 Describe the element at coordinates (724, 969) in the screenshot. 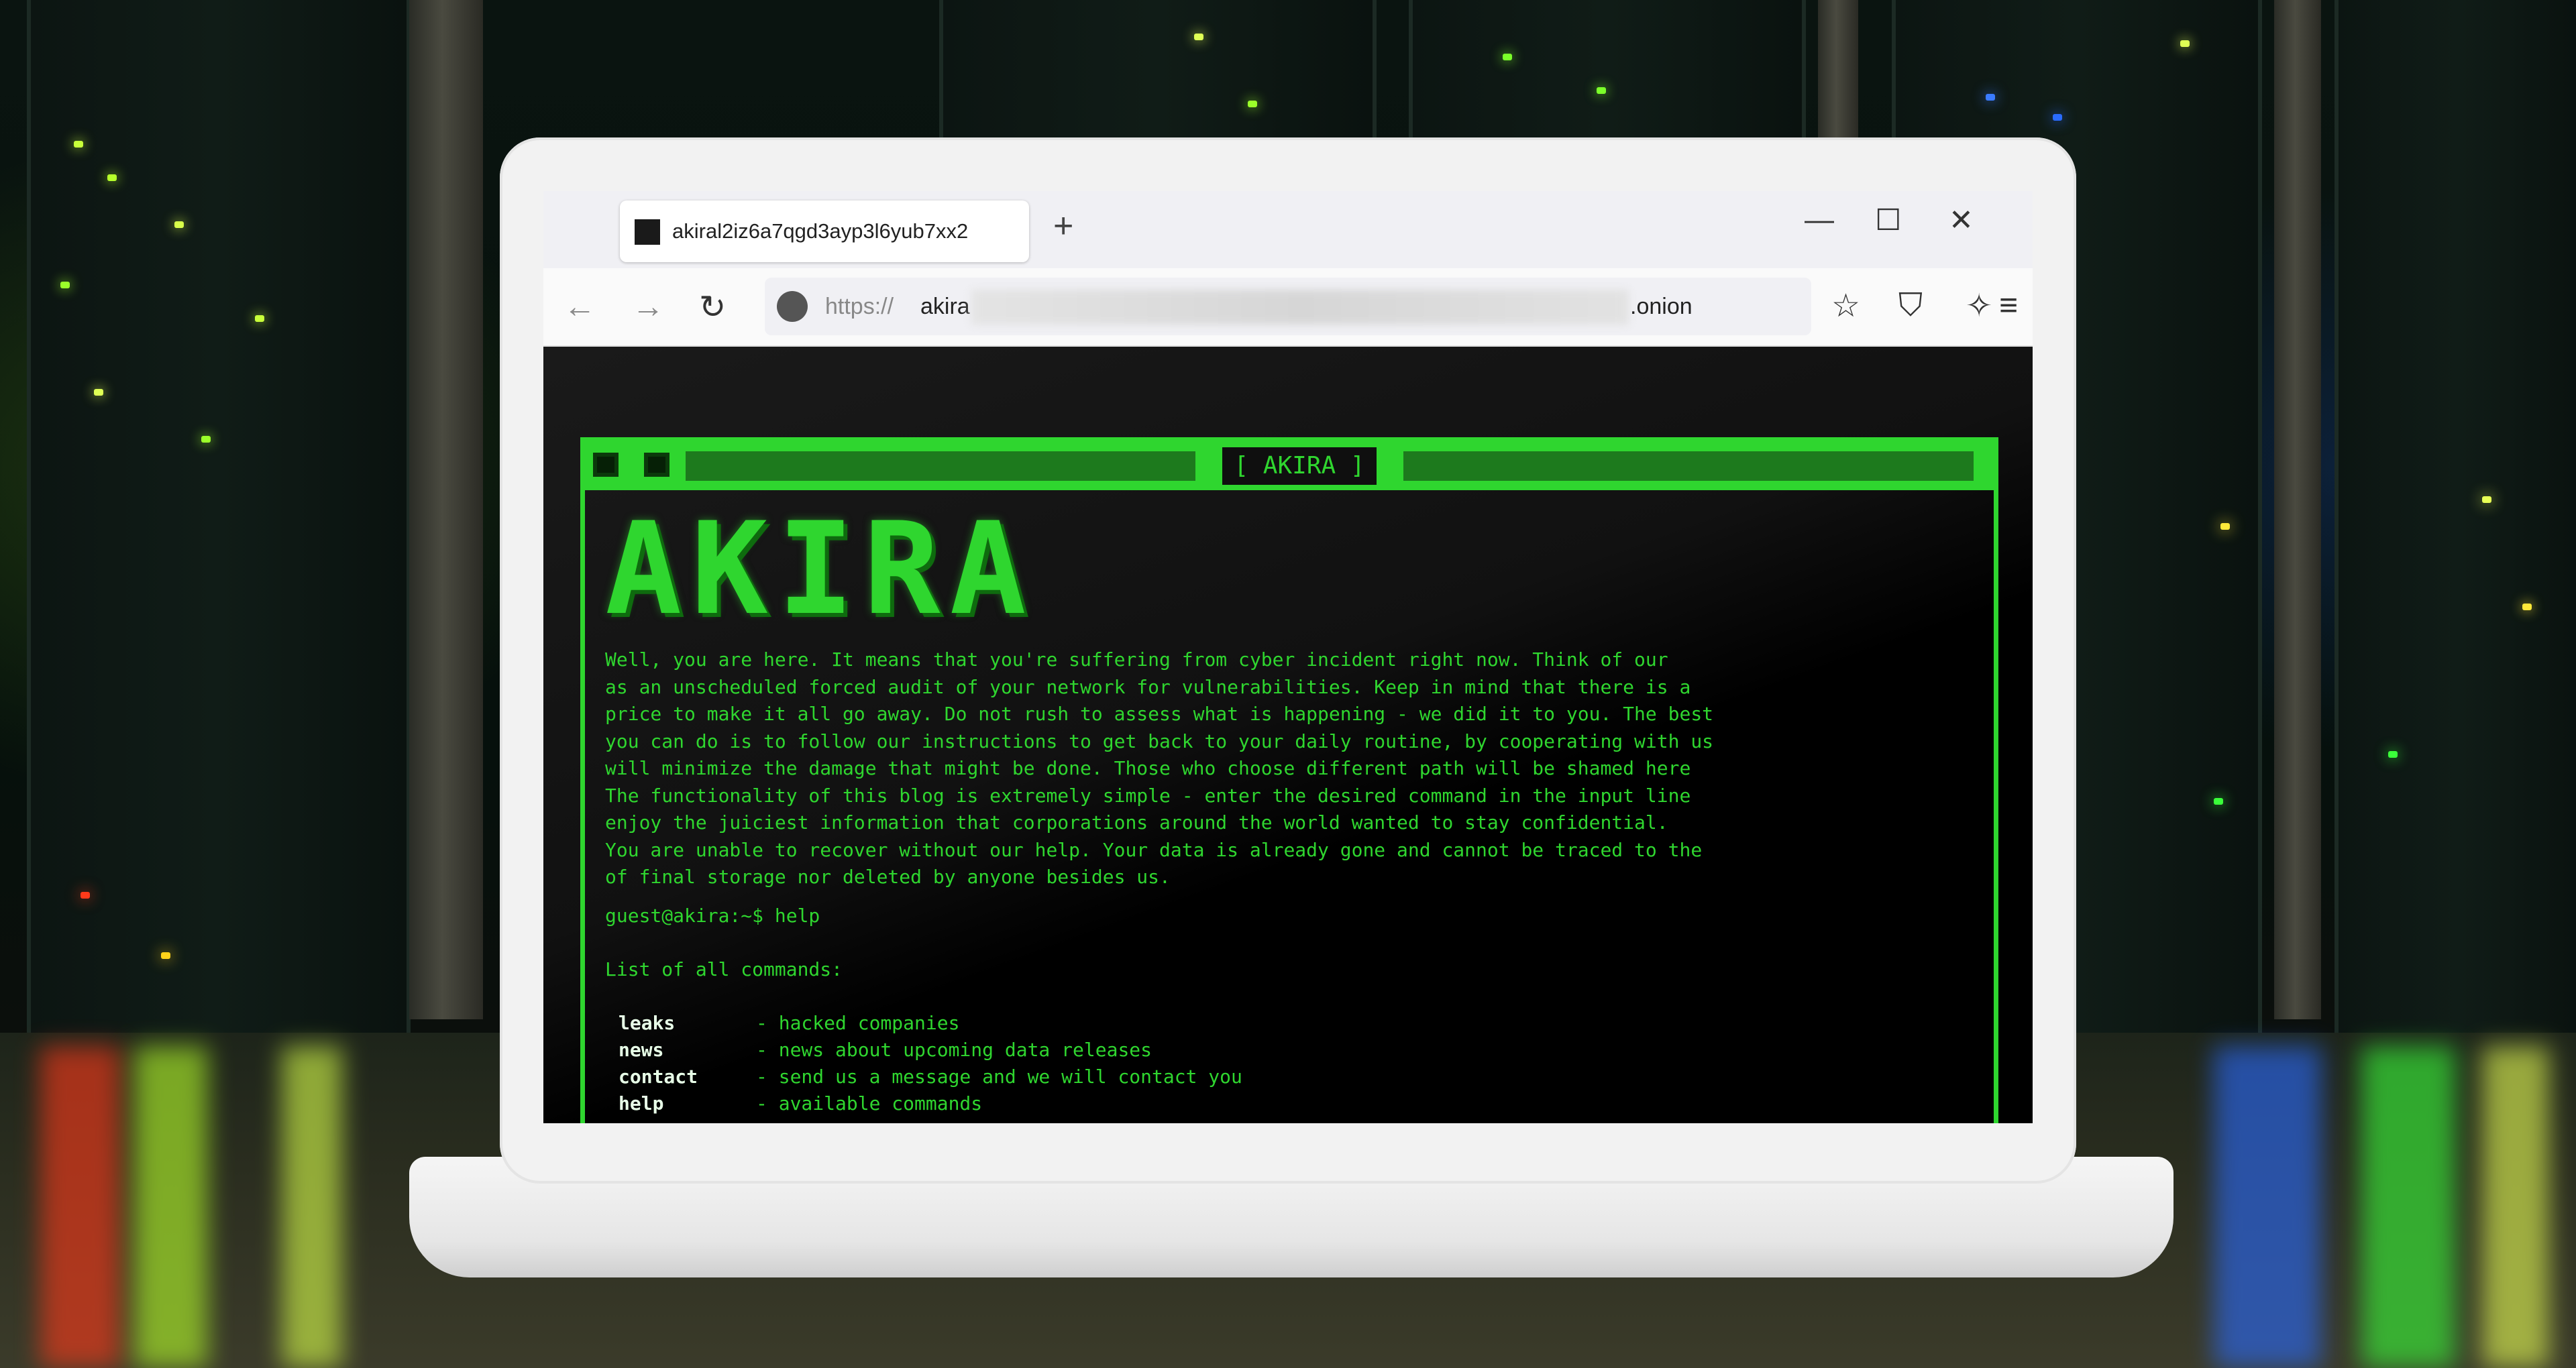

I see `commands-title: List of all commands:` at that location.